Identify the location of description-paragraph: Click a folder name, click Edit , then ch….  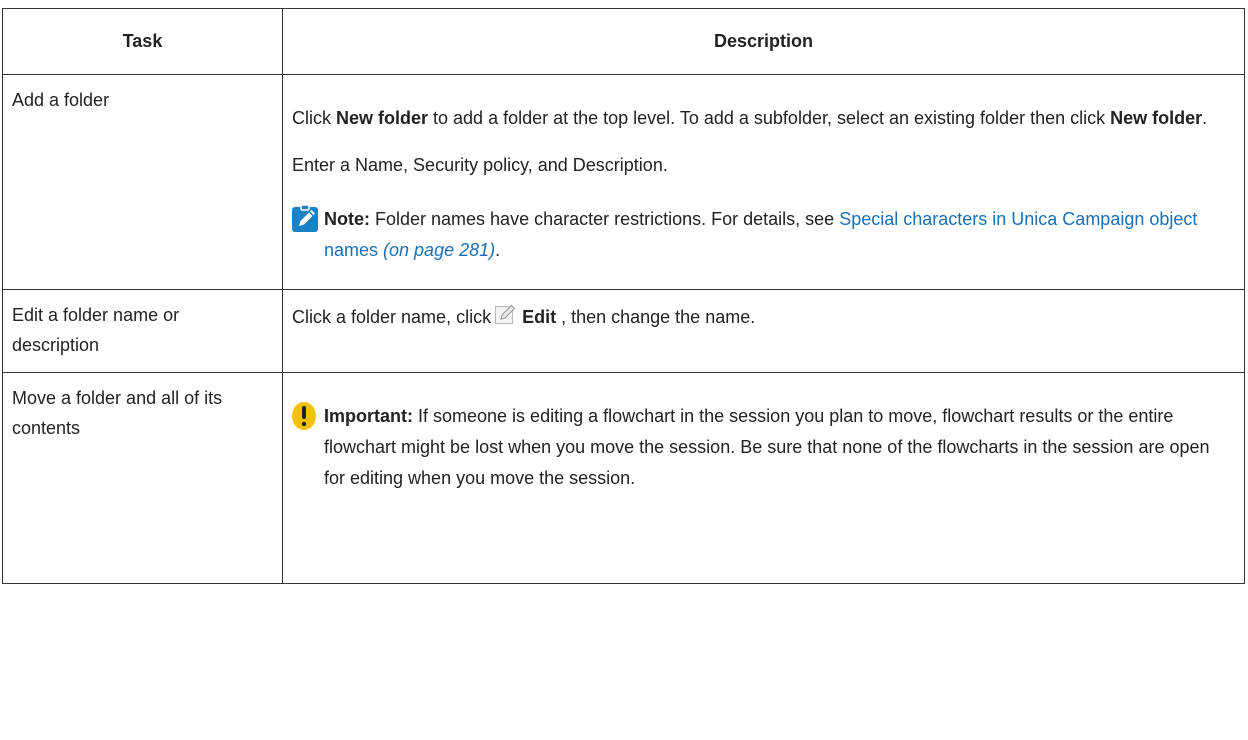
(762, 311).